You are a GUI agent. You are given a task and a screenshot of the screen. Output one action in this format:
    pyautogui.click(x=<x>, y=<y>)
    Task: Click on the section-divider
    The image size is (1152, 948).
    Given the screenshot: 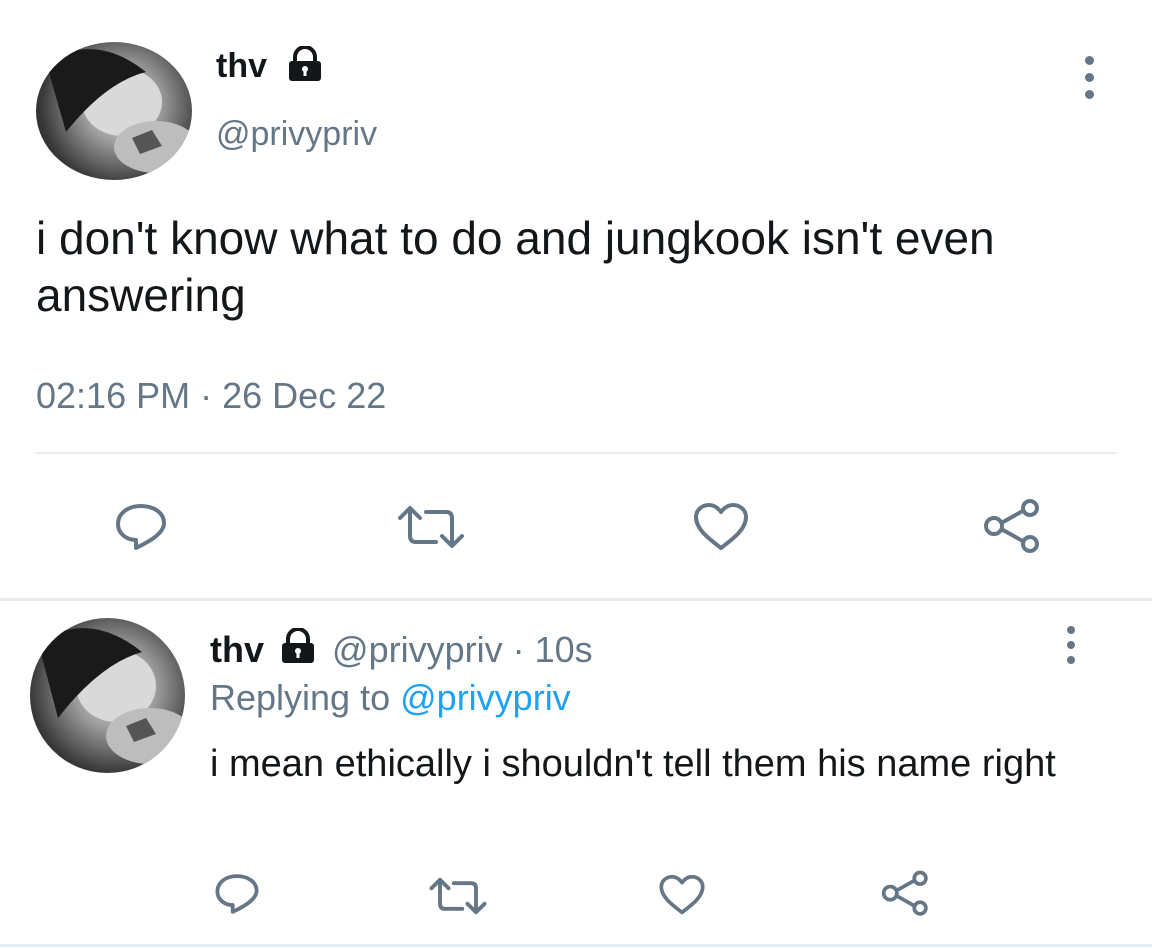 What is the action you would take?
    pyautogui.click(x=576, y=599)
    